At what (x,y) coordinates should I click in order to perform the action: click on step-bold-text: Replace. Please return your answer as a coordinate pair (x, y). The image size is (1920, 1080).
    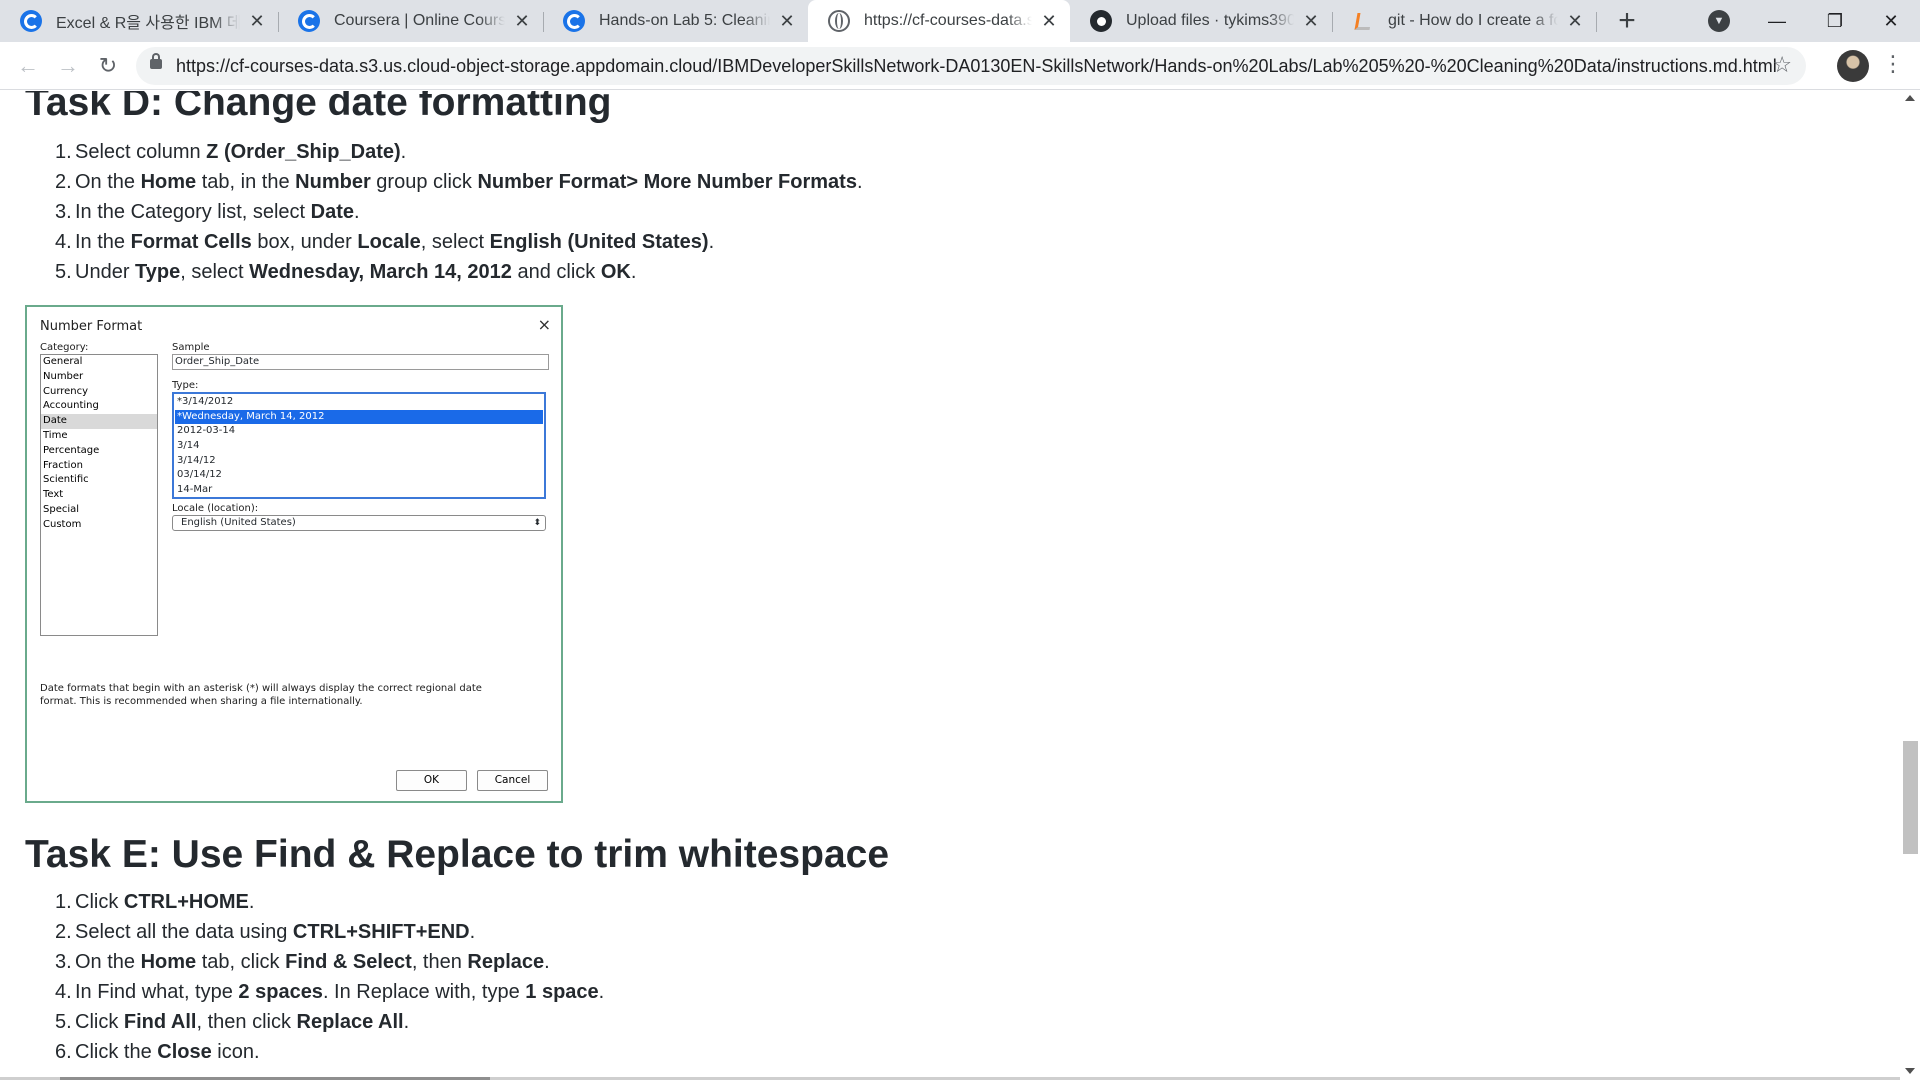
    Looking at the image, I should click on (506, 962).